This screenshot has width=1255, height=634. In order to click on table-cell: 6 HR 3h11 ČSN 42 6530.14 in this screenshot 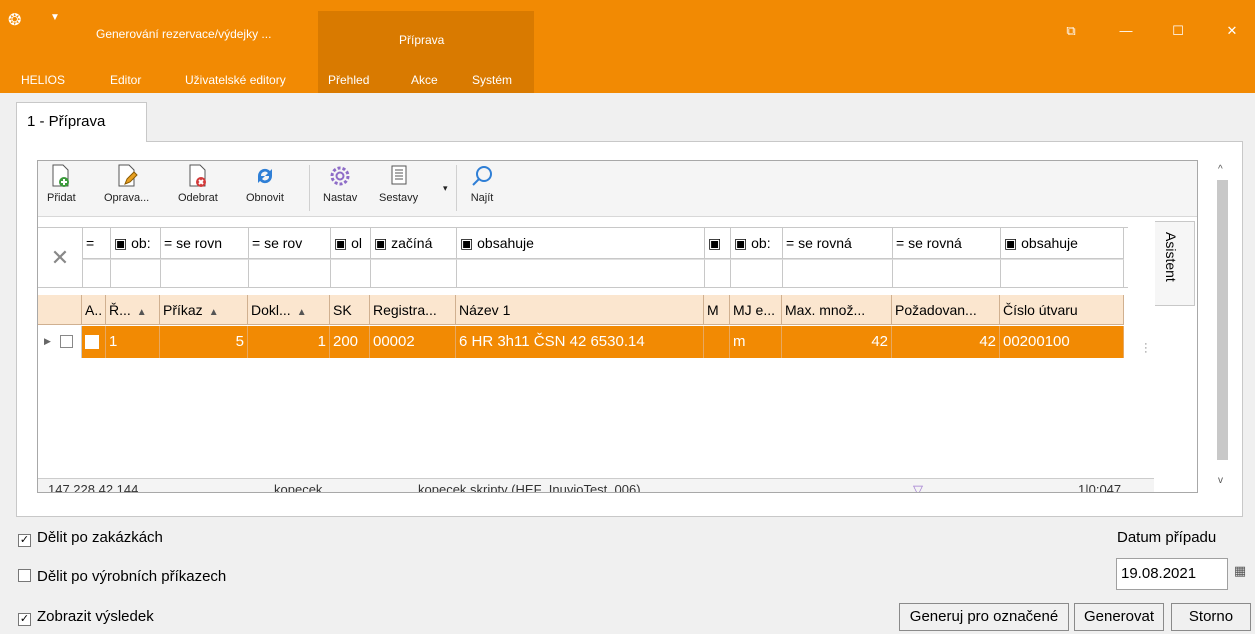, I will do `click(580, 342)`.